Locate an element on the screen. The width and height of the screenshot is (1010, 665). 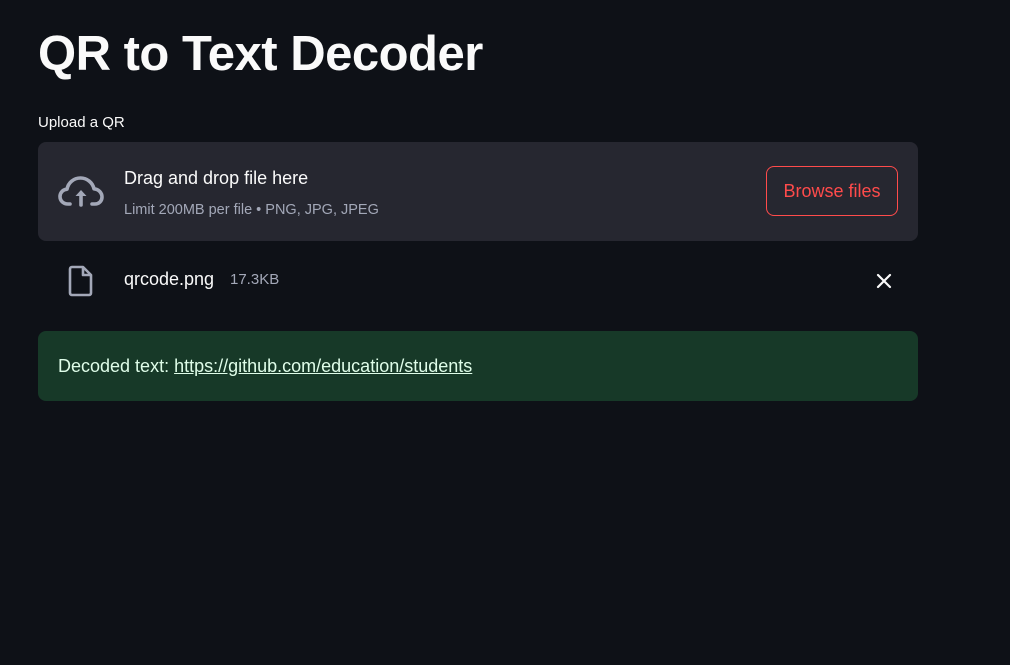
cloud-upload-icon is located at coordinates (81, 191).